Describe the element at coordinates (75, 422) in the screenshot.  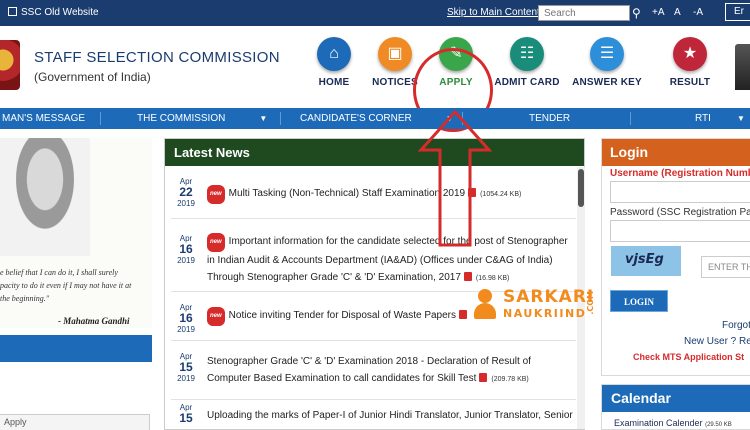
I see `browser-status-bar: Apply` at that location.